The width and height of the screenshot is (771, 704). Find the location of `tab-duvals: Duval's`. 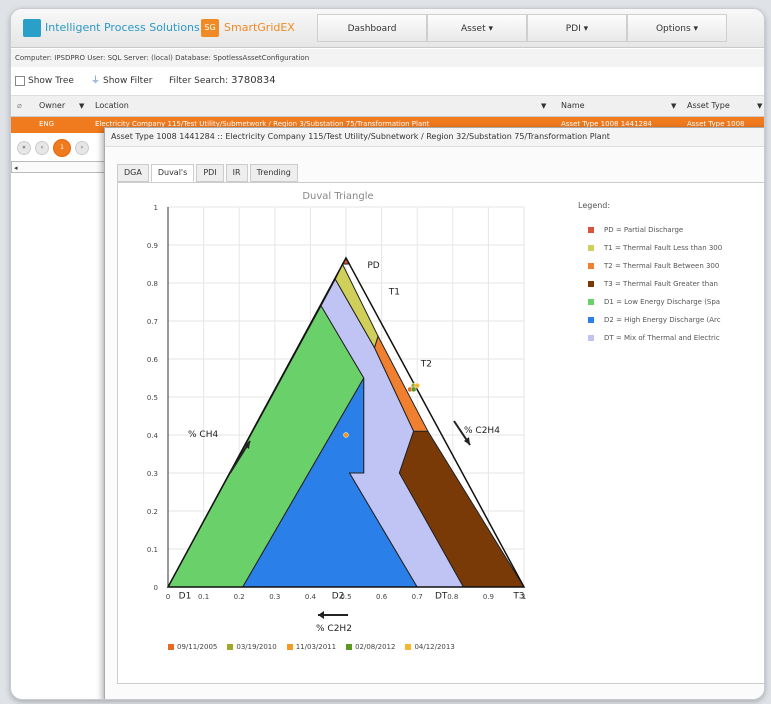

tab-duvals: Duval's is located at coordinates (172, 173).